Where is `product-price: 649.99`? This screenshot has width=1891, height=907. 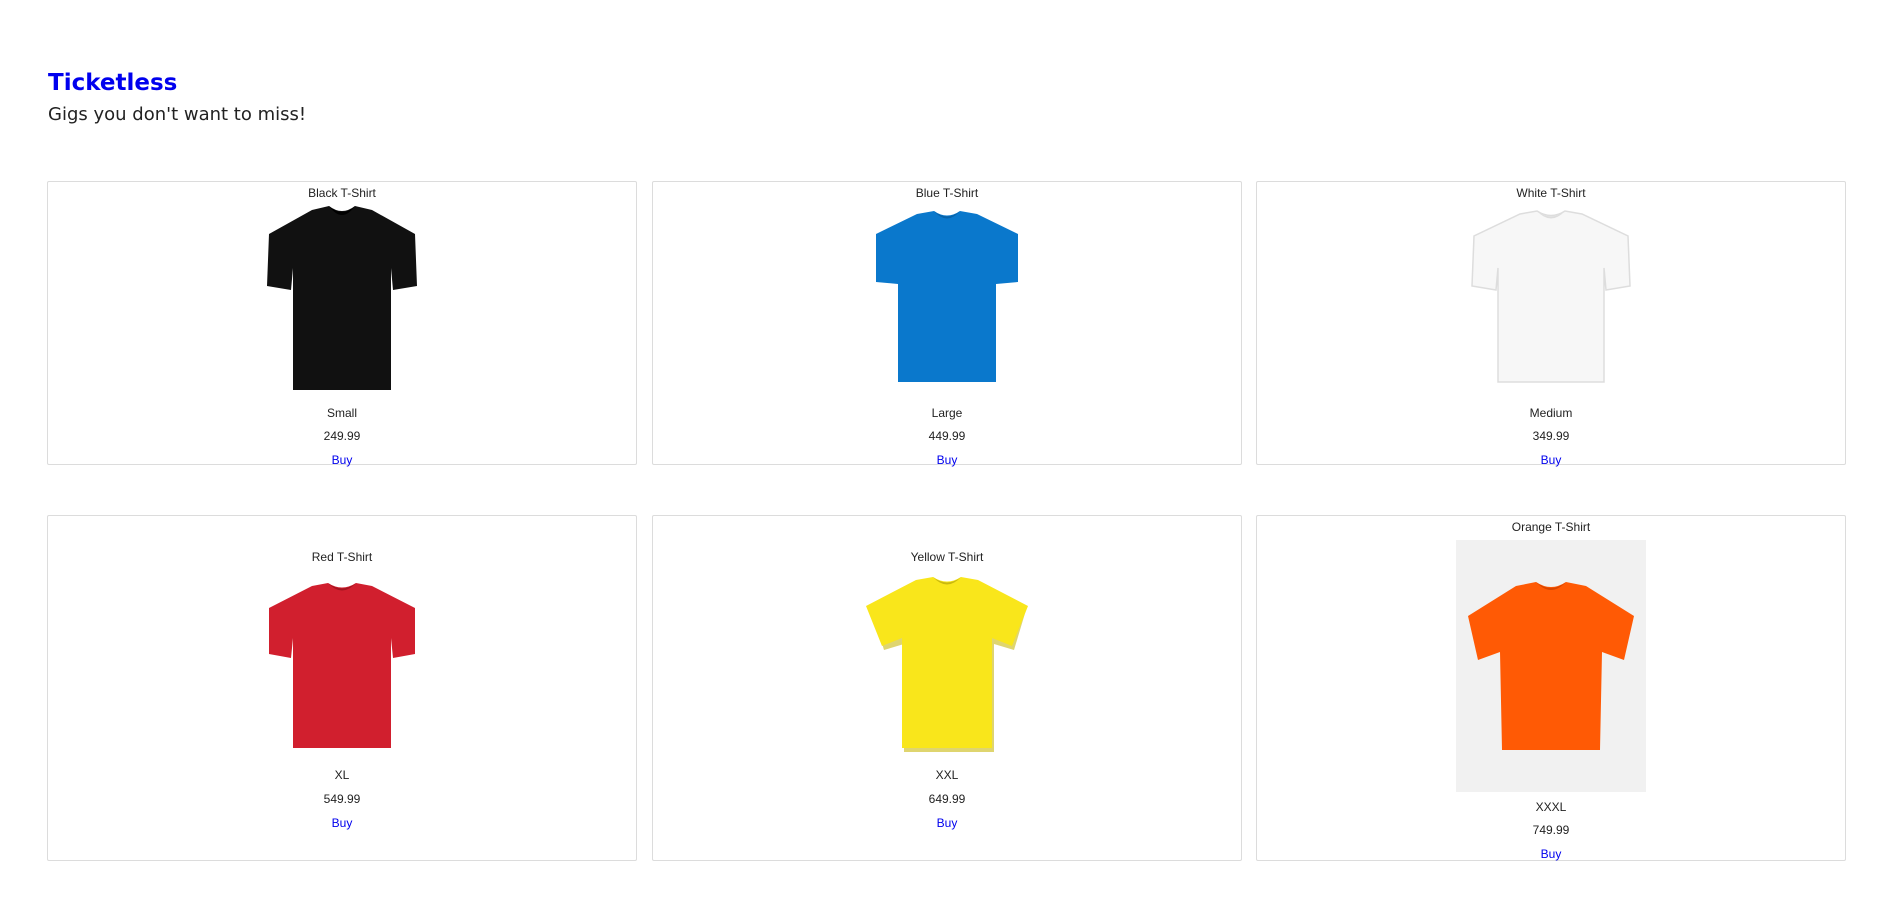 product-price: 649.99 is located at coordinates (947, 799).